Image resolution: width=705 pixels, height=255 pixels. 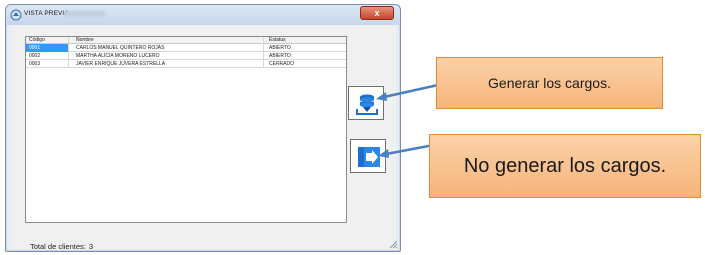 I want to click on cell-nombre: MARTHA ALICIA MORENO LUCERO, so click(x=118, y=56).